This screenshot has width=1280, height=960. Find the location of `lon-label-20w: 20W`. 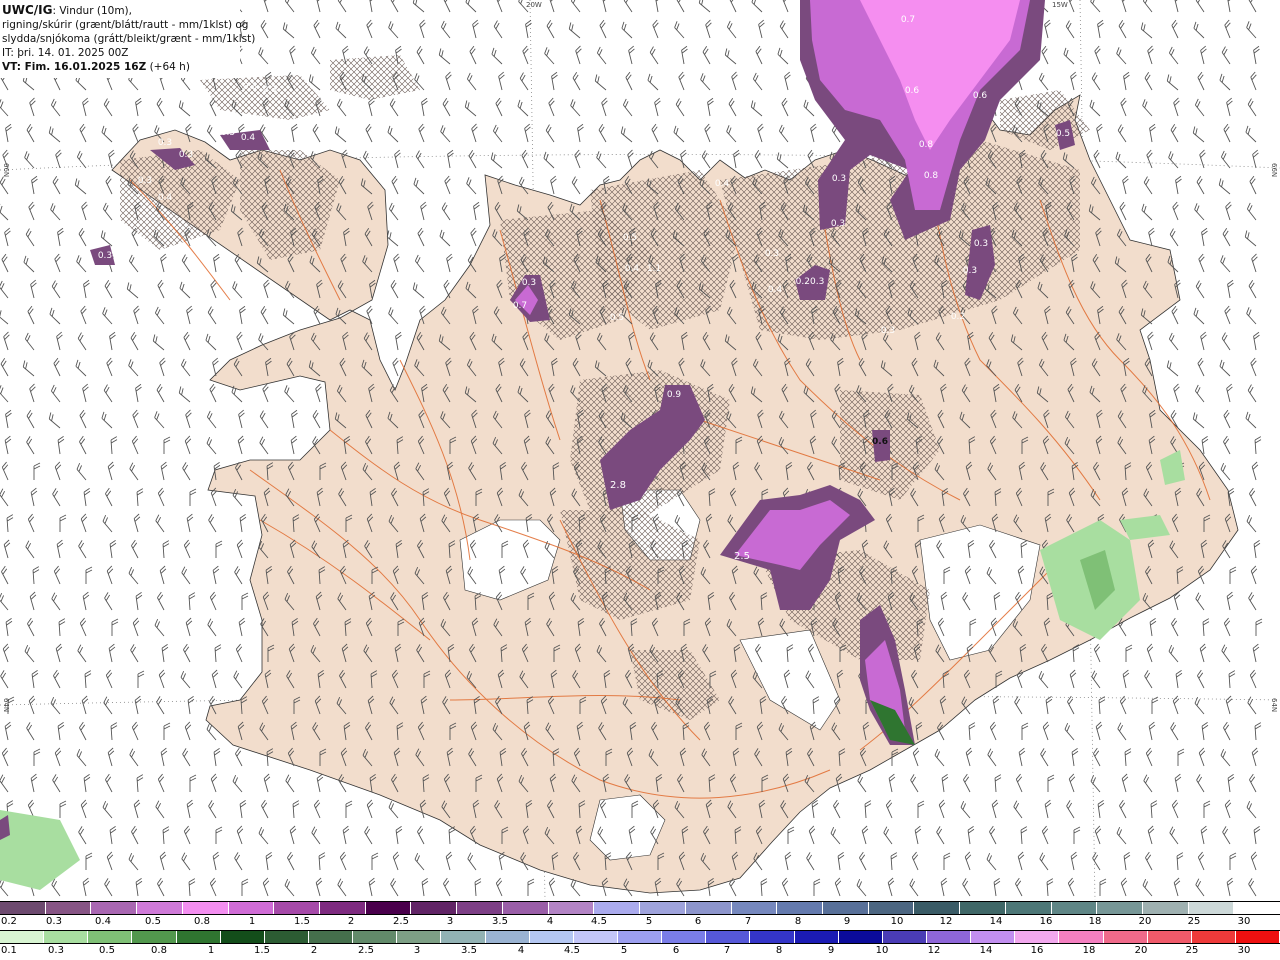

lon-label-20w: 20W is located at coordinates (534, 5).